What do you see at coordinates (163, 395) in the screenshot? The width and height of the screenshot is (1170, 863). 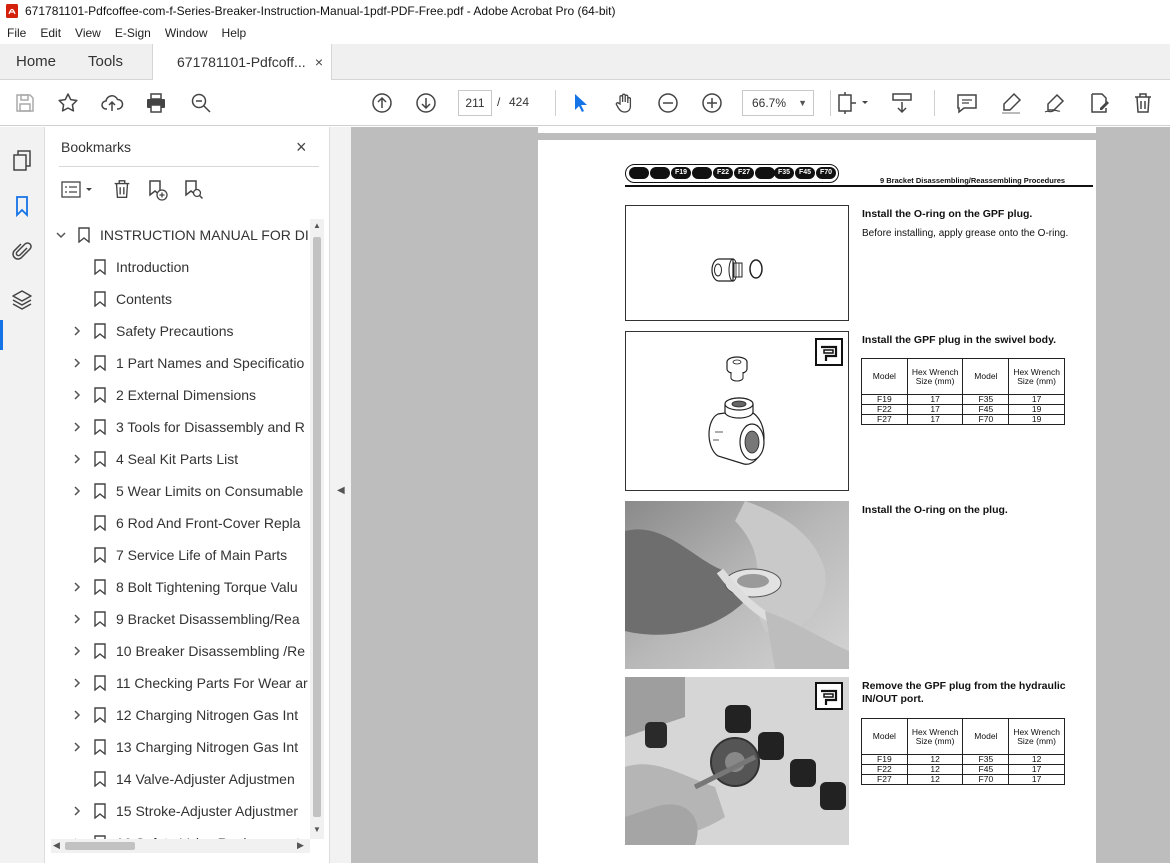 I see `bookmark-item: 2 External Dimensions` at bounding box center [163, 395].